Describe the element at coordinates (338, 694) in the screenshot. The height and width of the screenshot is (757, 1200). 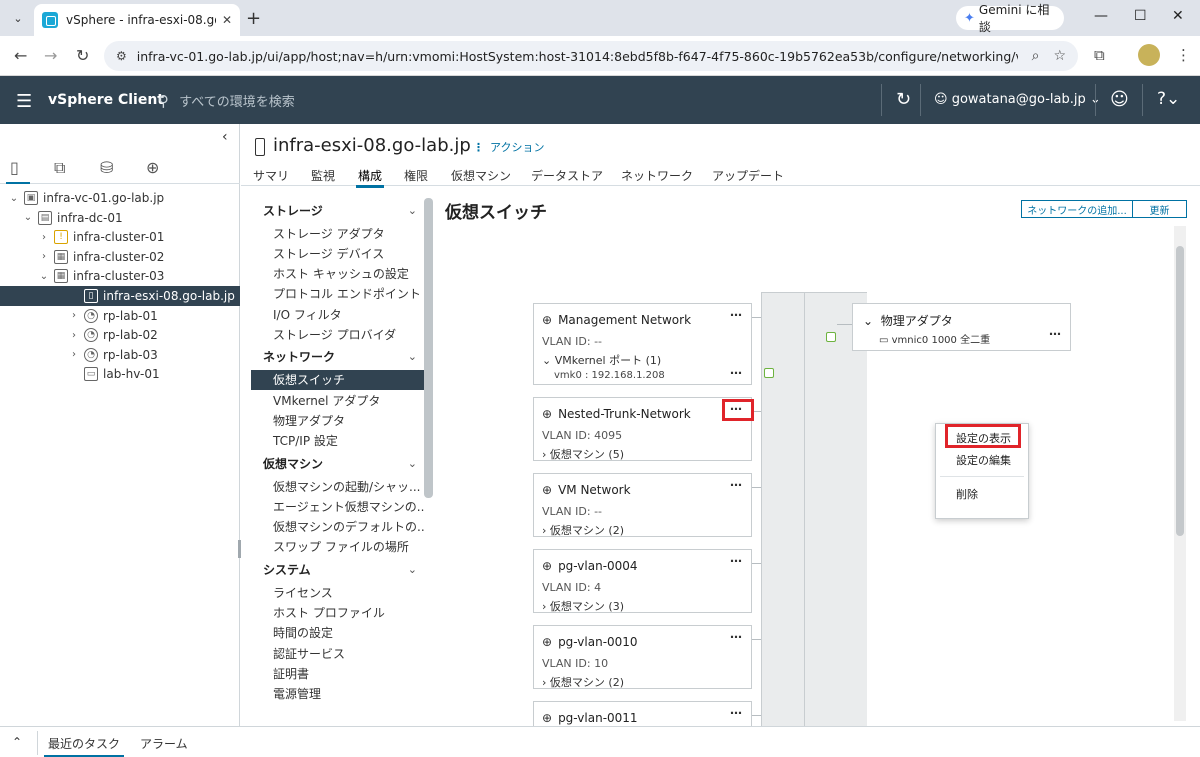
I see `config-nav-item: 電源管理` at that location.